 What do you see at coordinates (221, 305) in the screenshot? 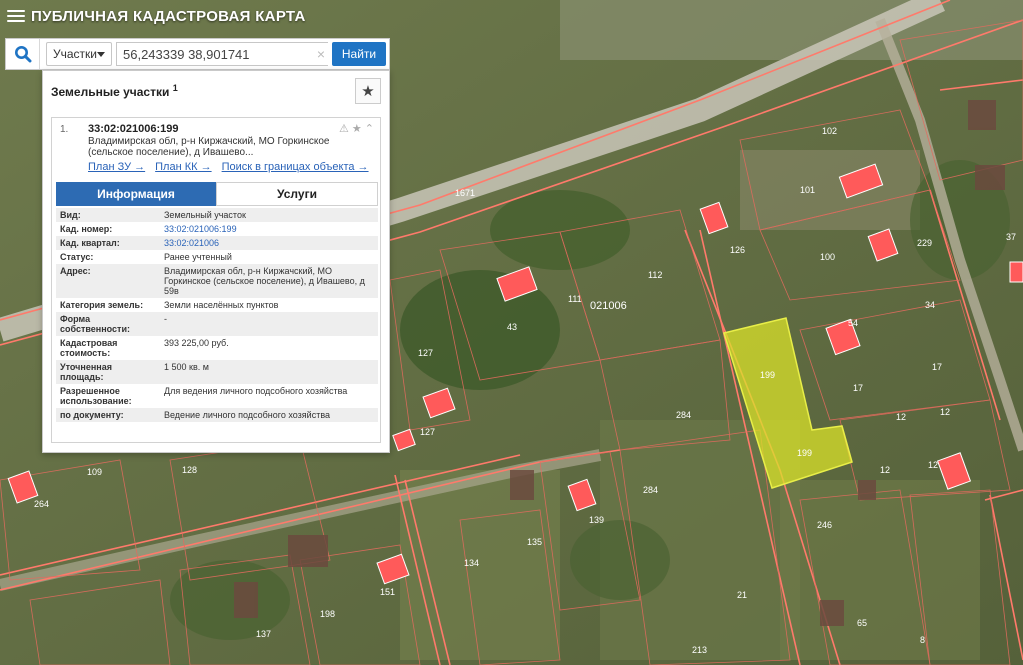
I see `info-value: Земли населённых пунктов` at bounding box center [221, 305].